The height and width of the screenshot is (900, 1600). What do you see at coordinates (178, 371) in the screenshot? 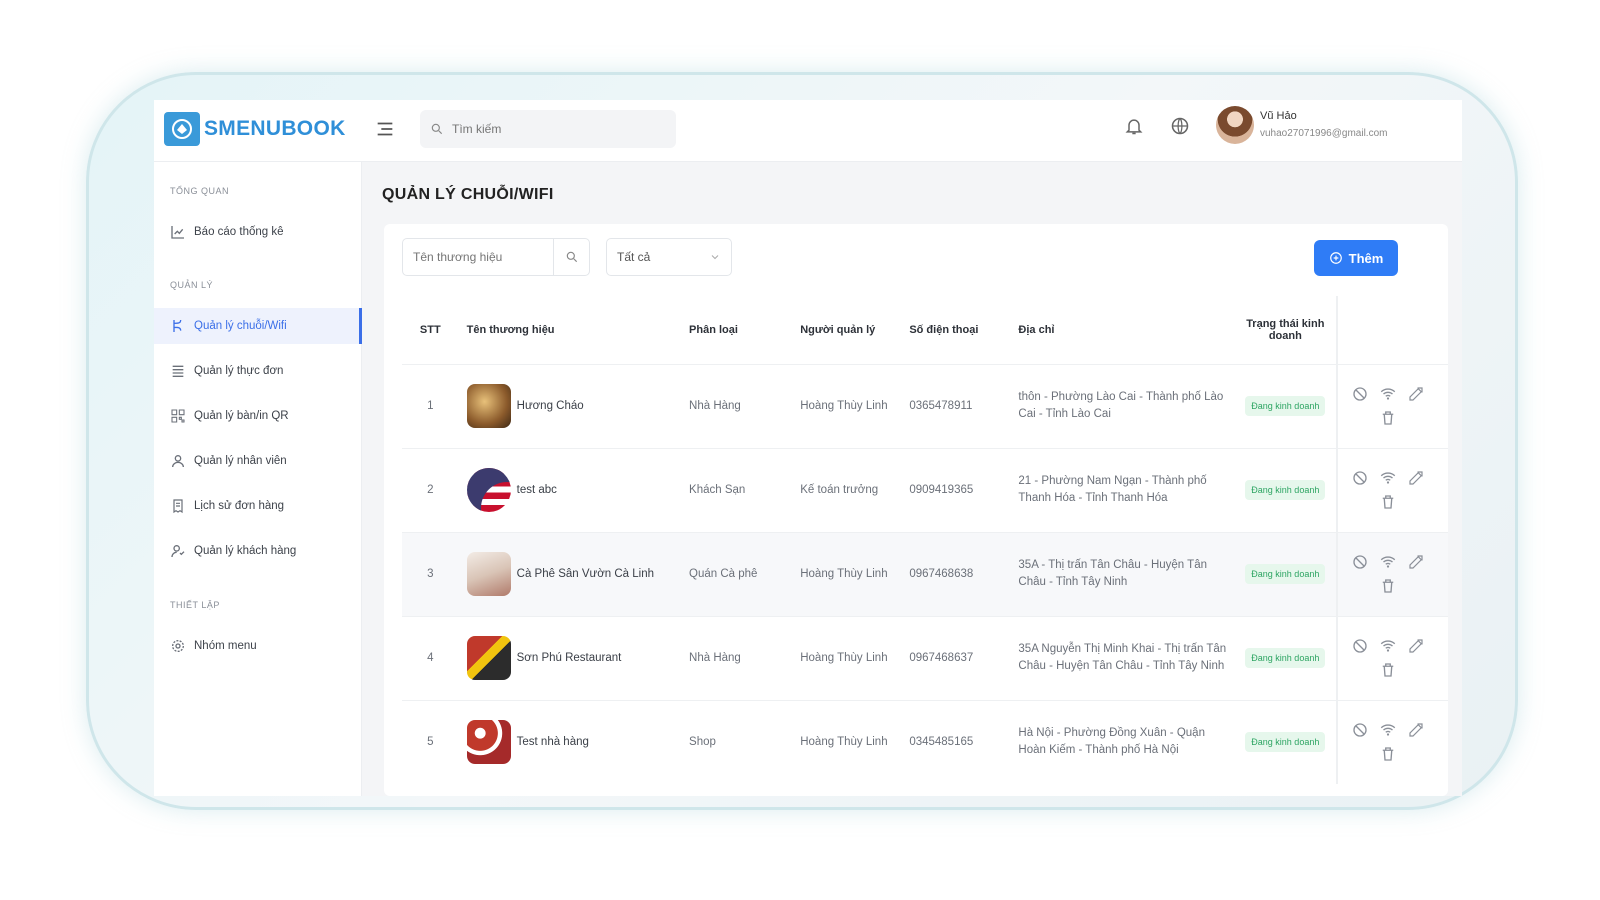
I see `menu-list-icon` at bounding box center [178, 371].